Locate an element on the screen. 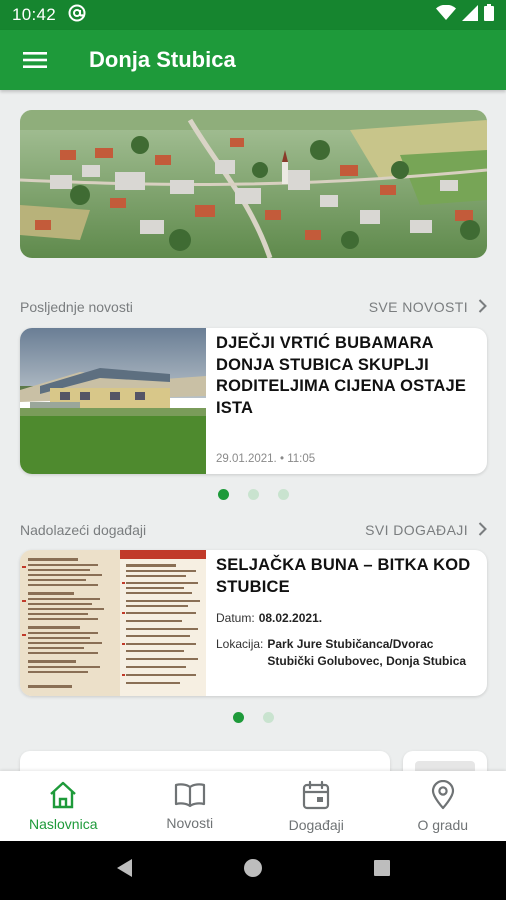  nav-item-about-city: O gradu is located at coordinates (443, 806).